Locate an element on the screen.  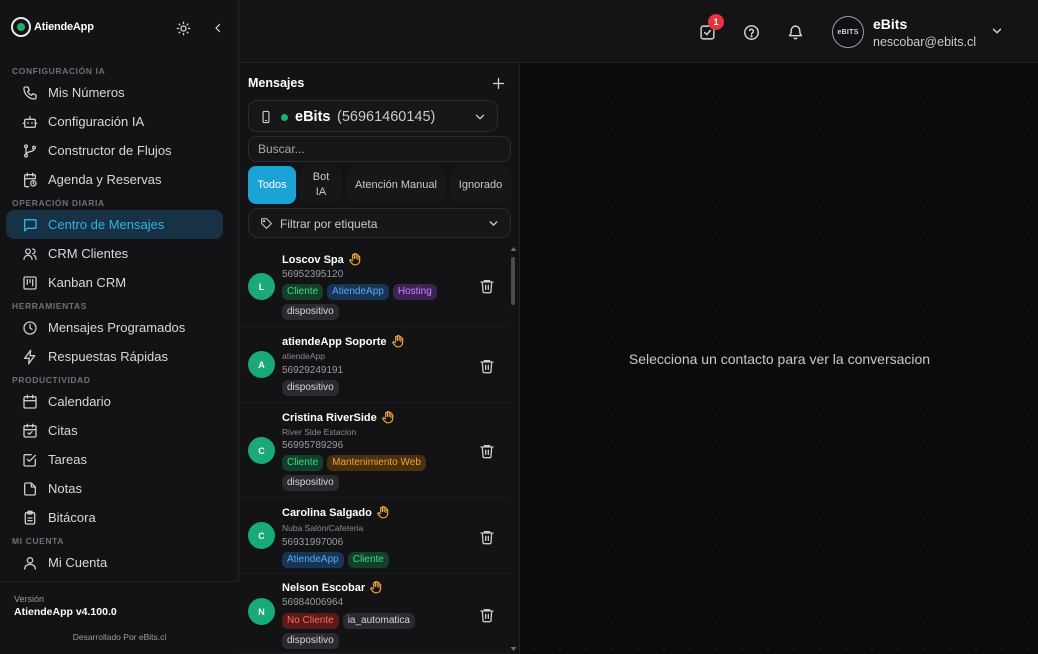
user-name: eBits is located at coordinates (890, 24).